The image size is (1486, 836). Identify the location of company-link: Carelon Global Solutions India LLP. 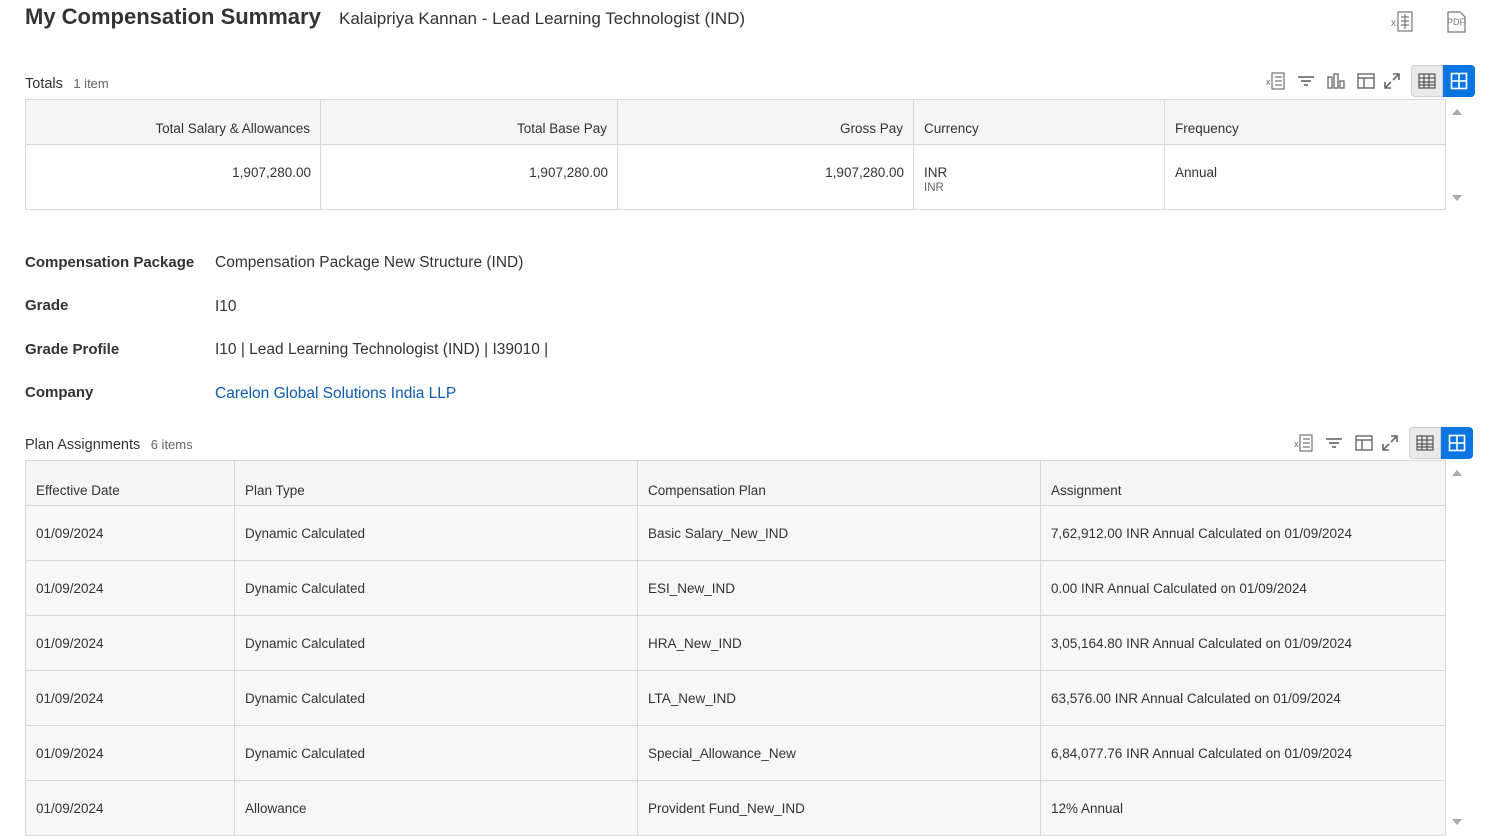
(335, 394).